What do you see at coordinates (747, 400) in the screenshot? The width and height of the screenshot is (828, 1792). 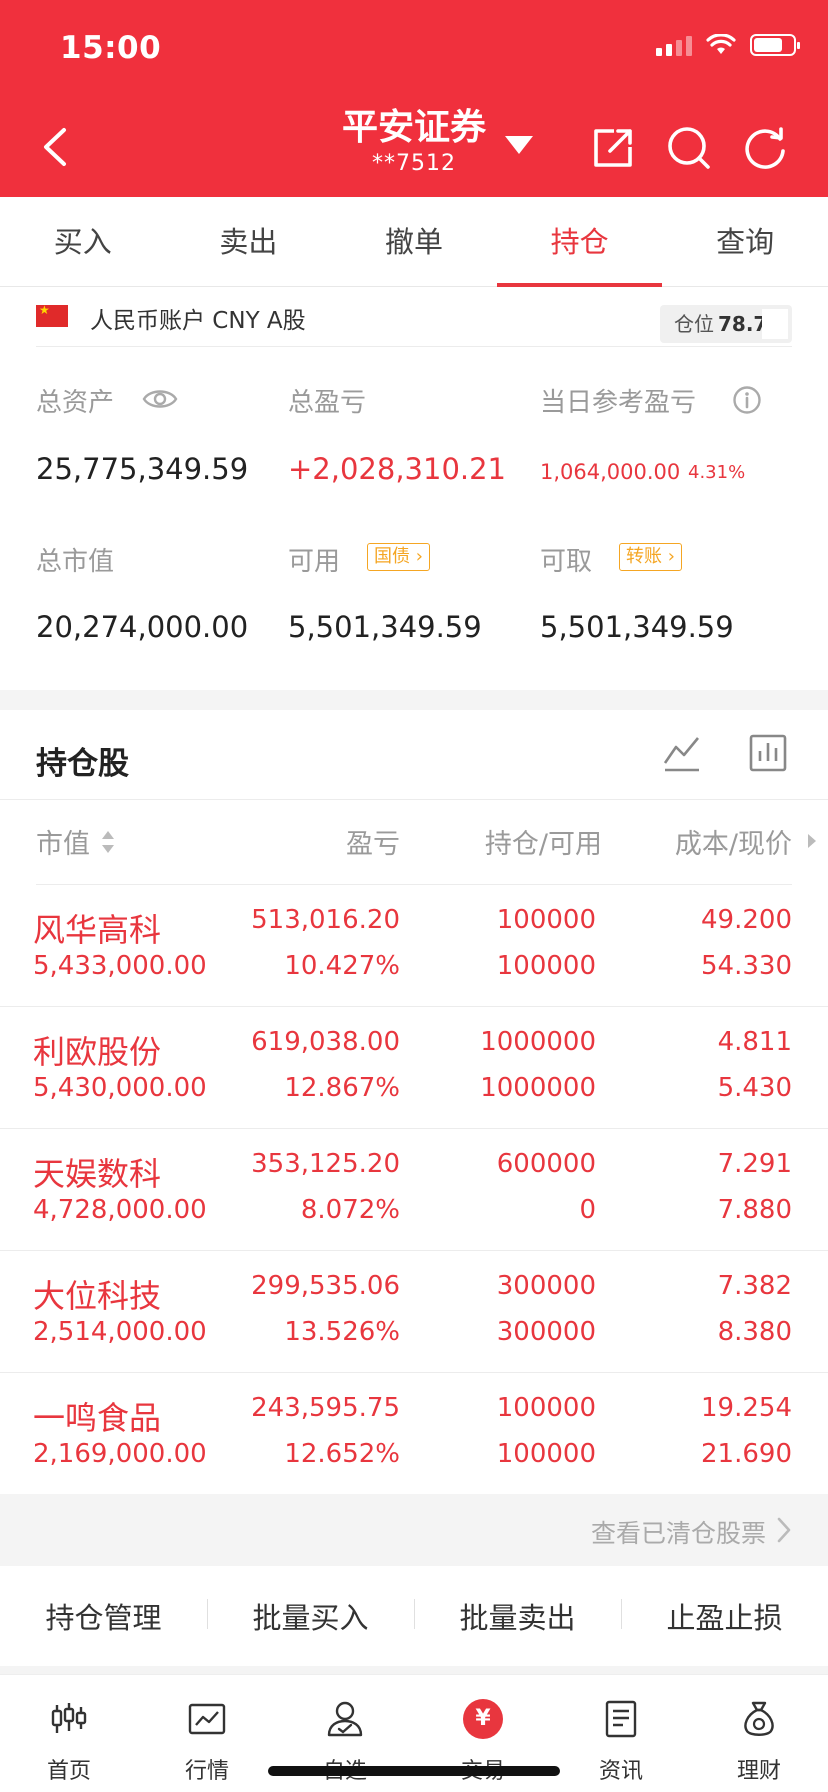 I see `info-icon` at bounding box center [747, 400].